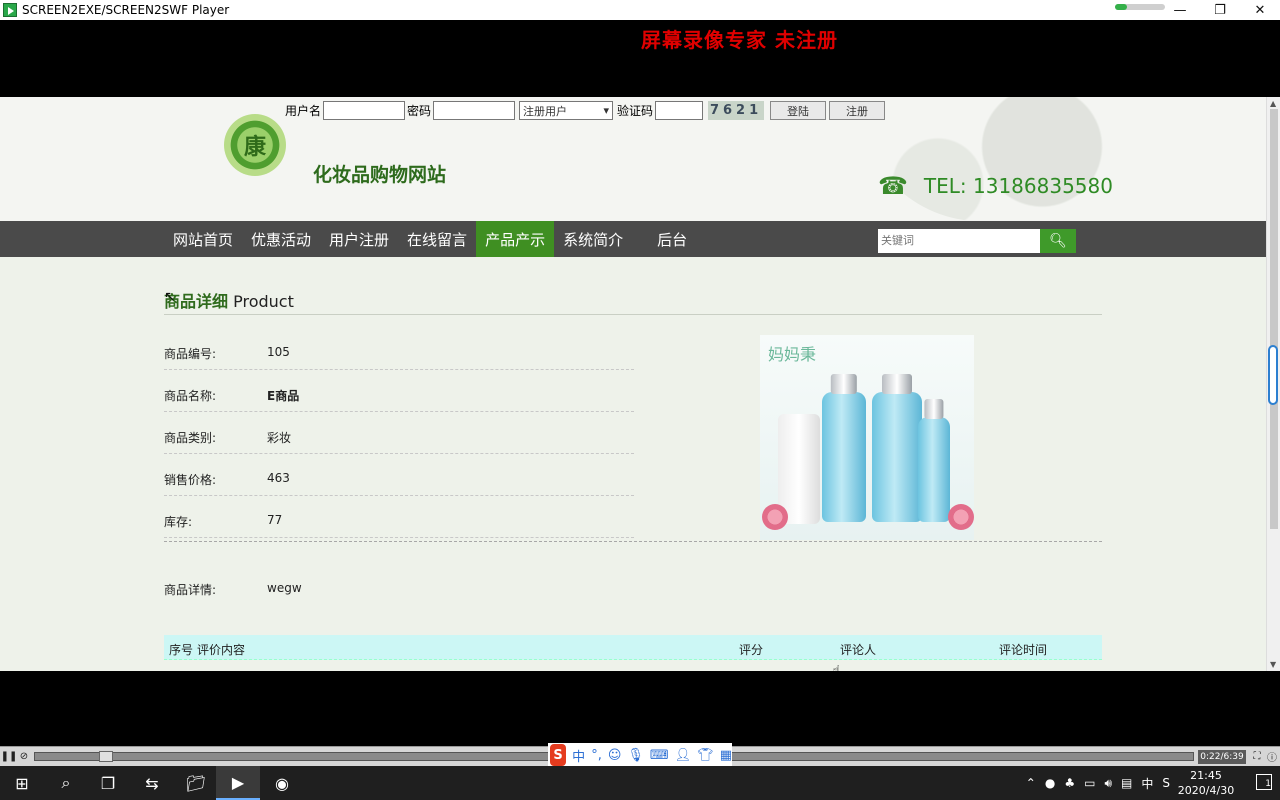 The width and height of the screenshot is (1280, 800). What do you see at coordinates (126, 10) in the screenshot?
I see `window-title: SCREEN2EXE/SCREEN2SWF Player` at bounding box center [126, 10].